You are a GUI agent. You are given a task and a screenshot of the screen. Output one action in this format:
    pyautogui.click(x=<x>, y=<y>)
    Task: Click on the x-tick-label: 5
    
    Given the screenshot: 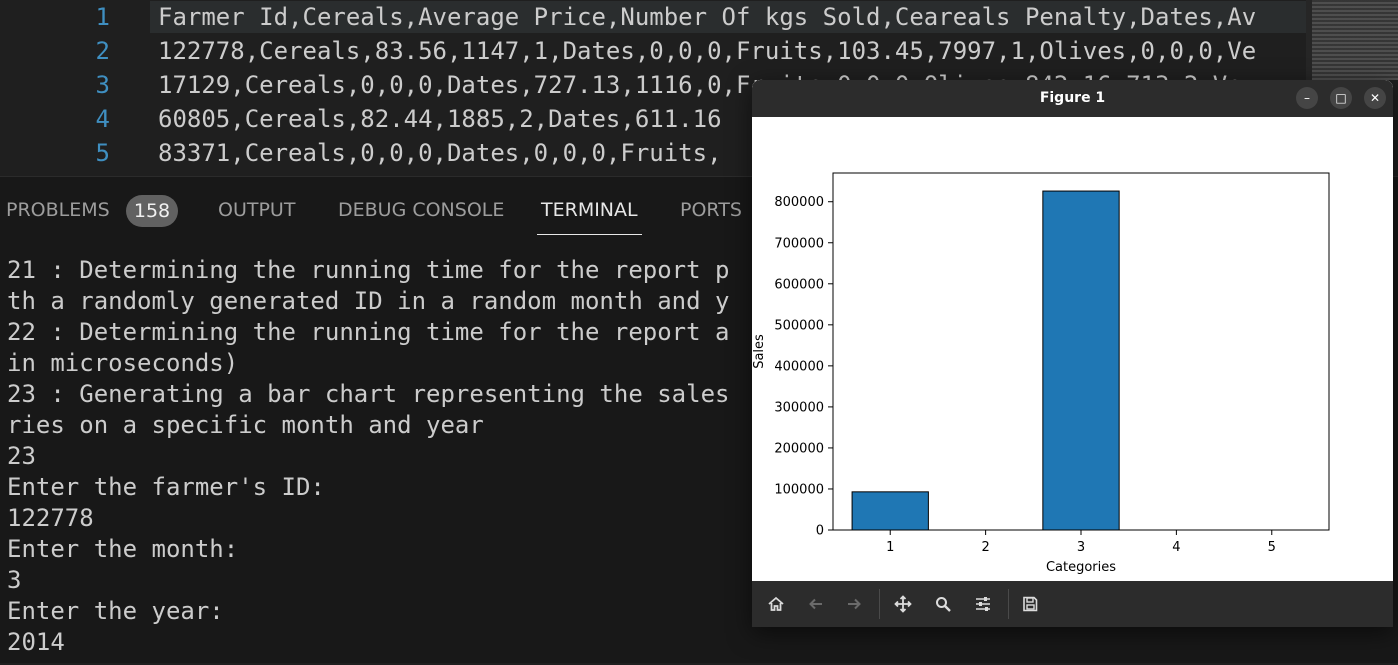 What is the action you would take?
    pyautogui.click(x=1272, y=547)
    